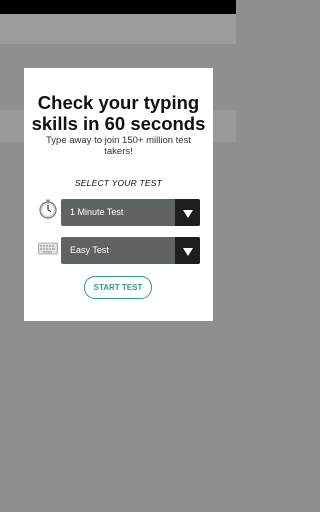 This screenshot has width=320, height=512. Describe the element at coordinates (118, 183) in the screenshot. I see `select-test-label: SELECT YOUR TEST` at that location.